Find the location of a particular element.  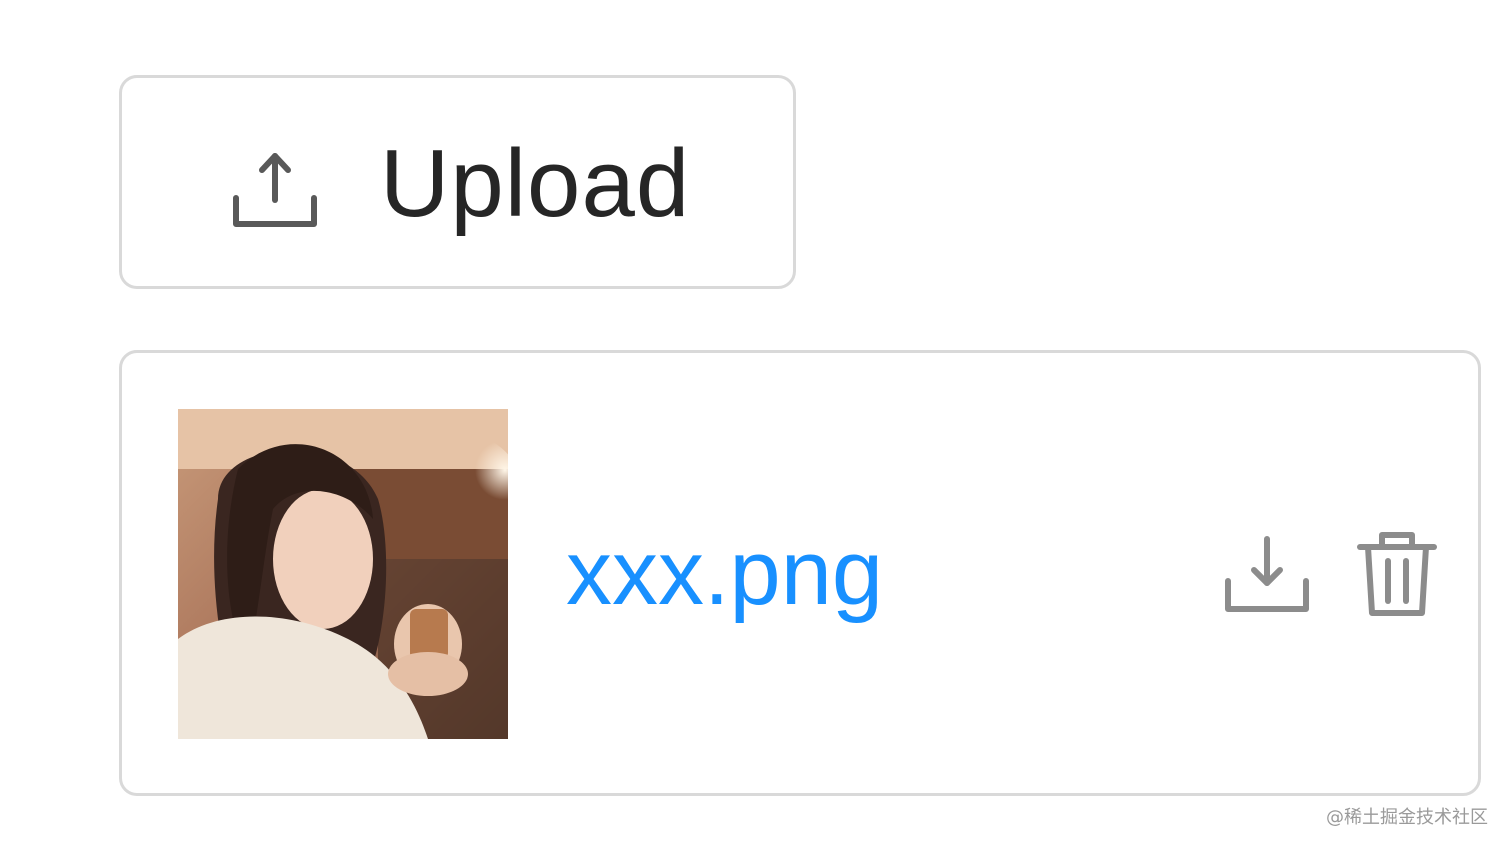

upload-icon is located at coordinates (275, 189).